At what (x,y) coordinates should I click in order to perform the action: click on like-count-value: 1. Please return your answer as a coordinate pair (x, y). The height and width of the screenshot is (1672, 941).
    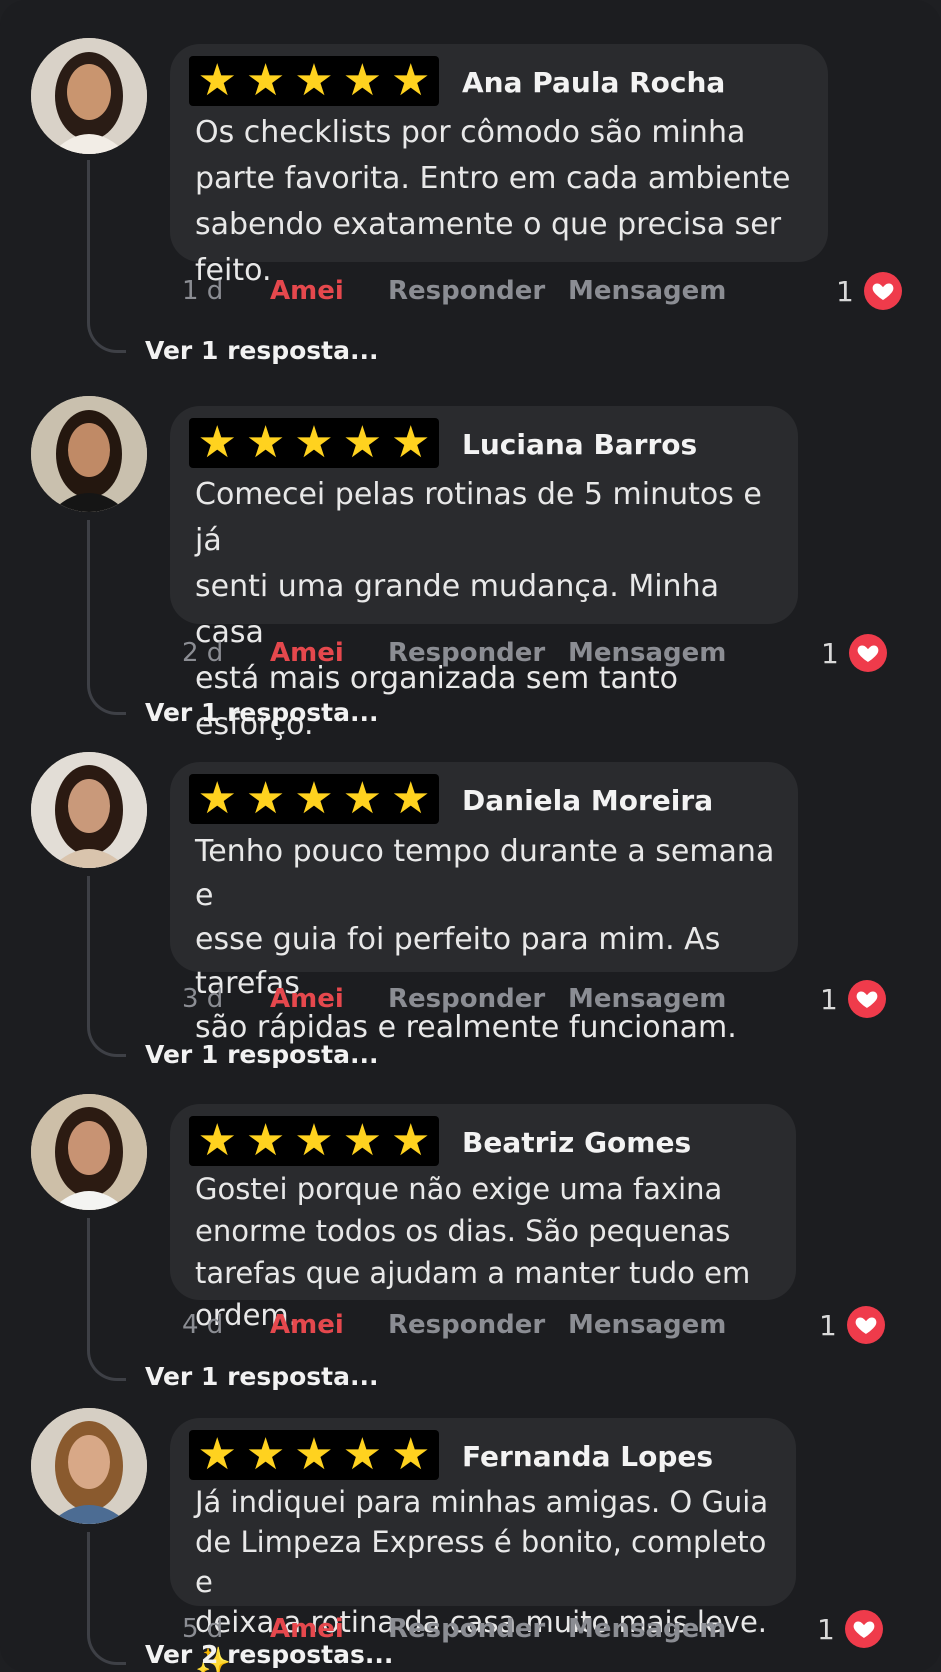
    Looking at the image, I should click on (826, 1629).